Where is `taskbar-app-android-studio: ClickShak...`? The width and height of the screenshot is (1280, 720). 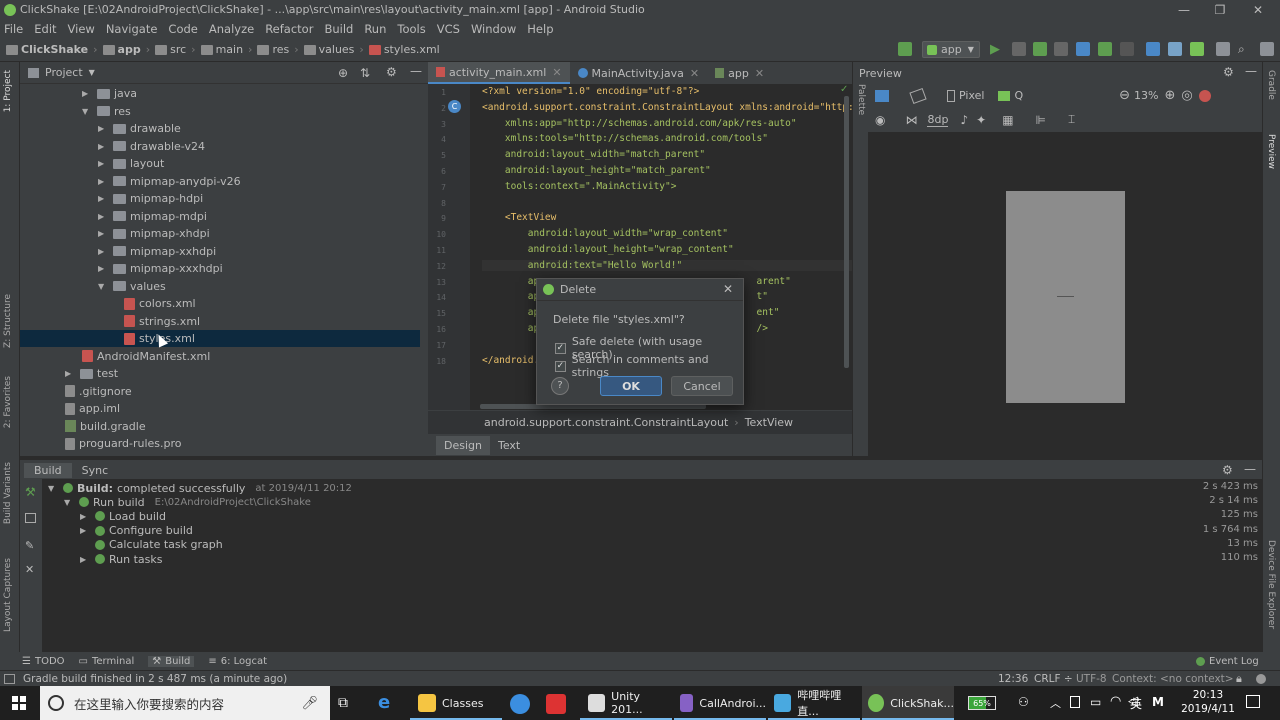
taskbar-app-android-studio: ClickShak... is located at coordinates (908, 703).